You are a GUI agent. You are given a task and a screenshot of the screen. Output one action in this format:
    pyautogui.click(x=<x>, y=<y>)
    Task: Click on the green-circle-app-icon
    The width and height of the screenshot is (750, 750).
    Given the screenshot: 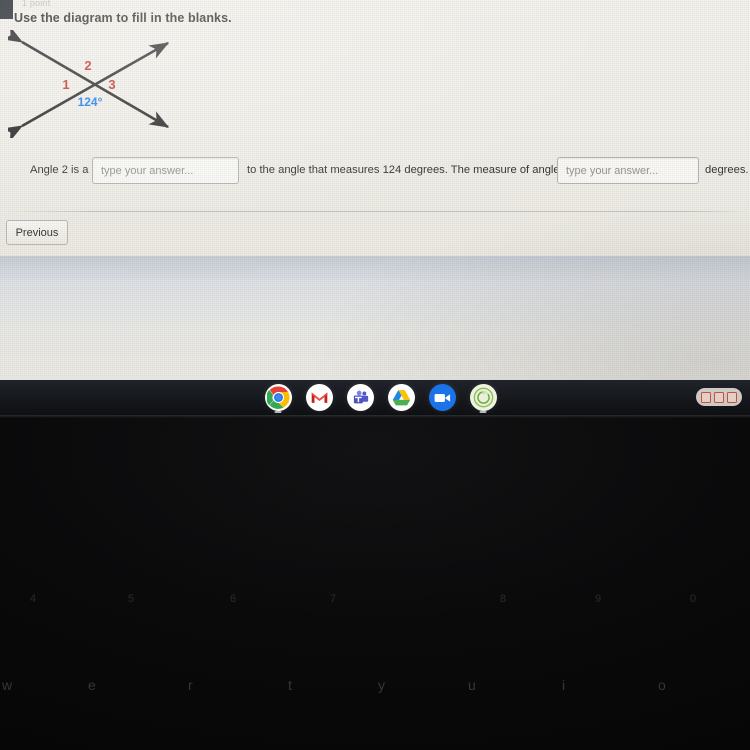 What is the action you would take?
    pyautogui.click(x=483, y=397)
    